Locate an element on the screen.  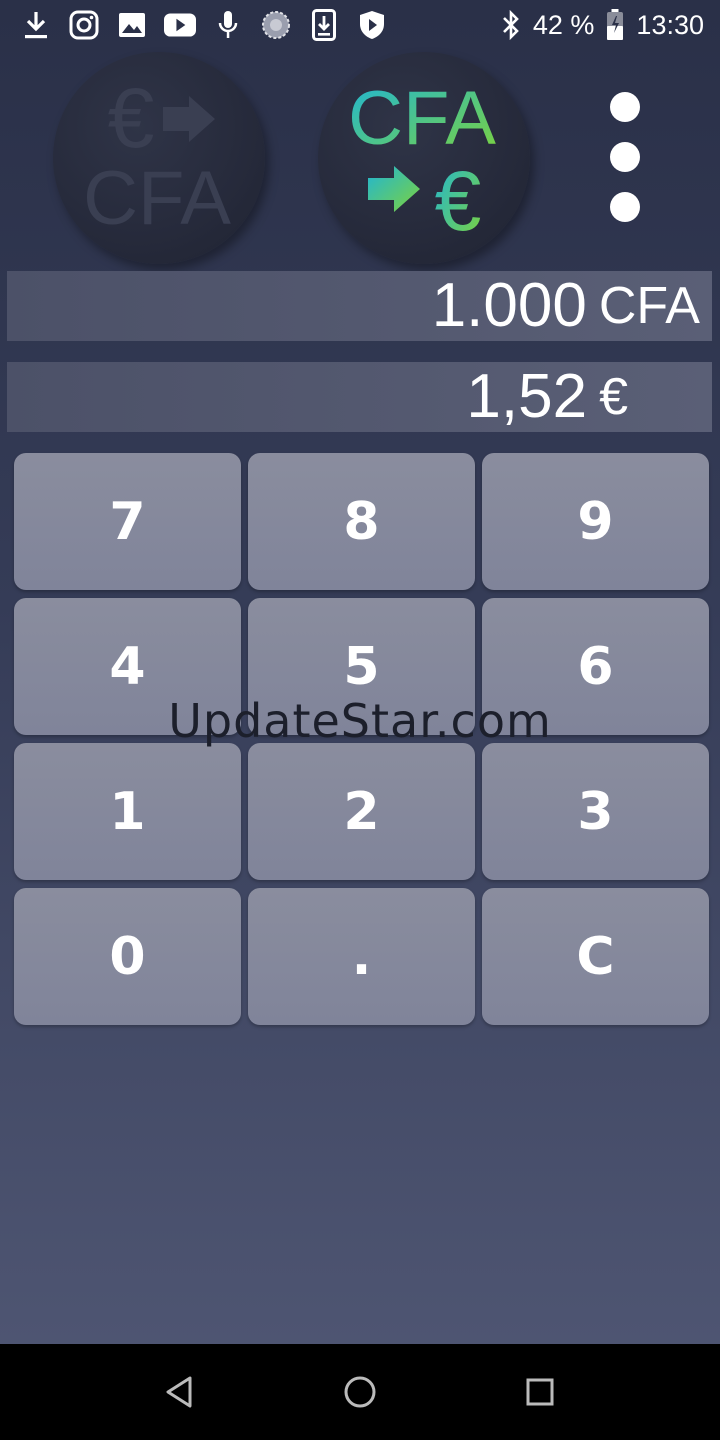
watermark: UpdateStar.com is located at coordinates (360, 721).